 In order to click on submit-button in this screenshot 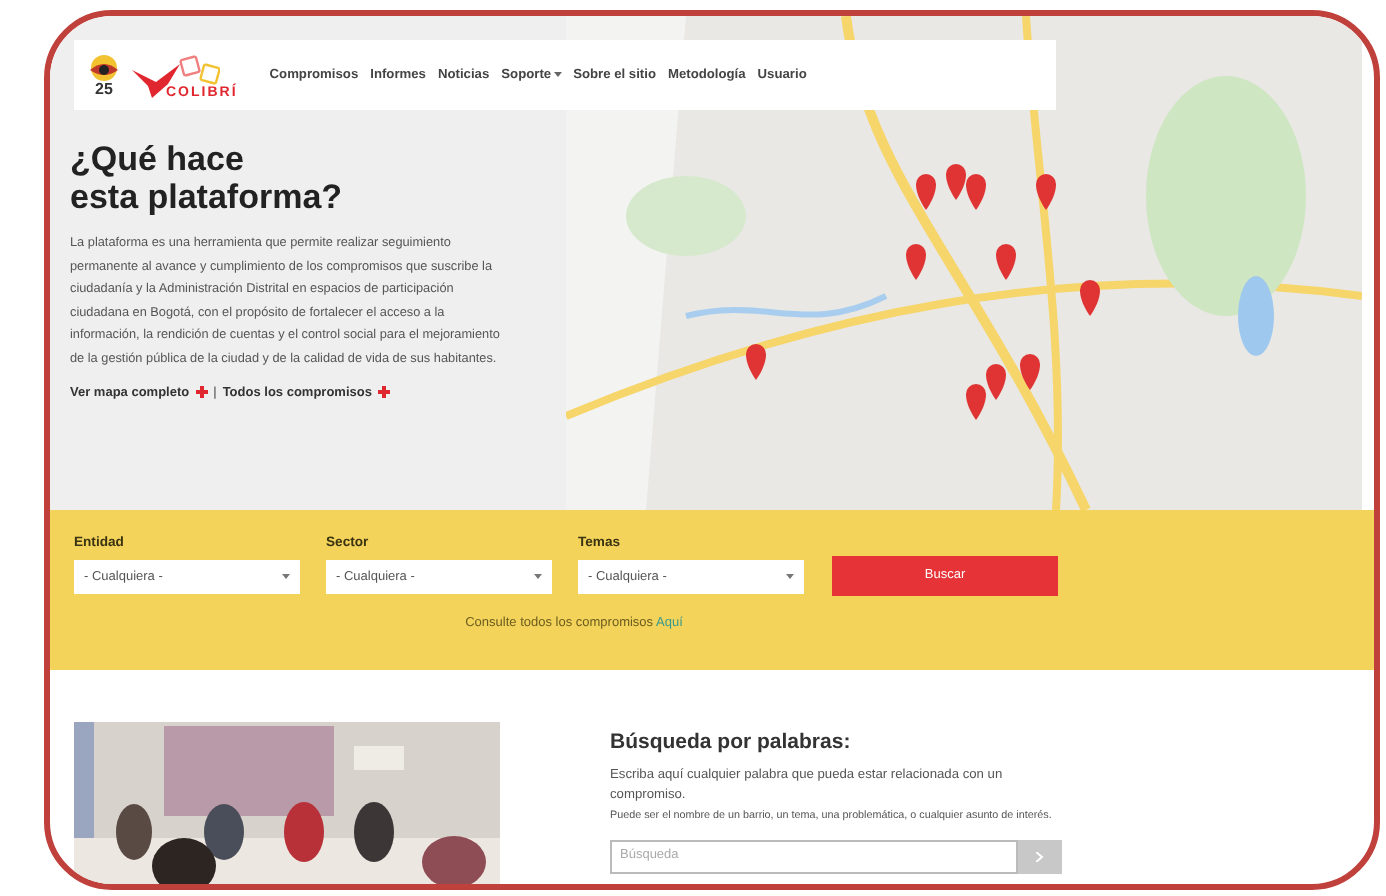, I will do `click(1040, 856)`.